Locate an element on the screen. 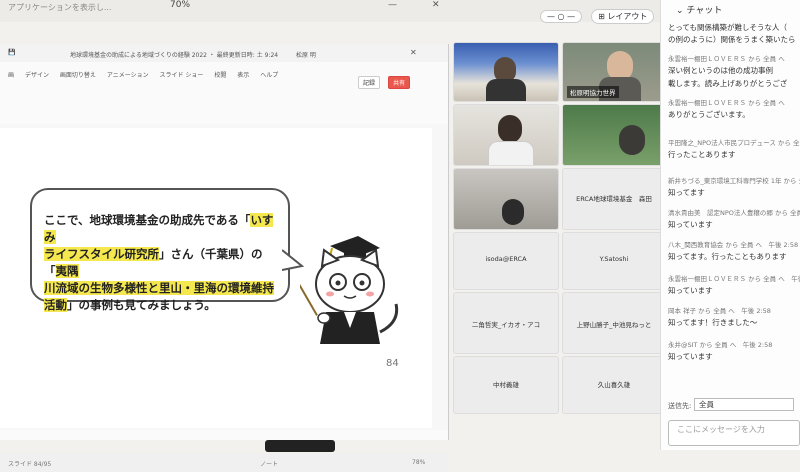  participant-tile-nakamura: 中村義雄 is located at coordinates (506, 385).